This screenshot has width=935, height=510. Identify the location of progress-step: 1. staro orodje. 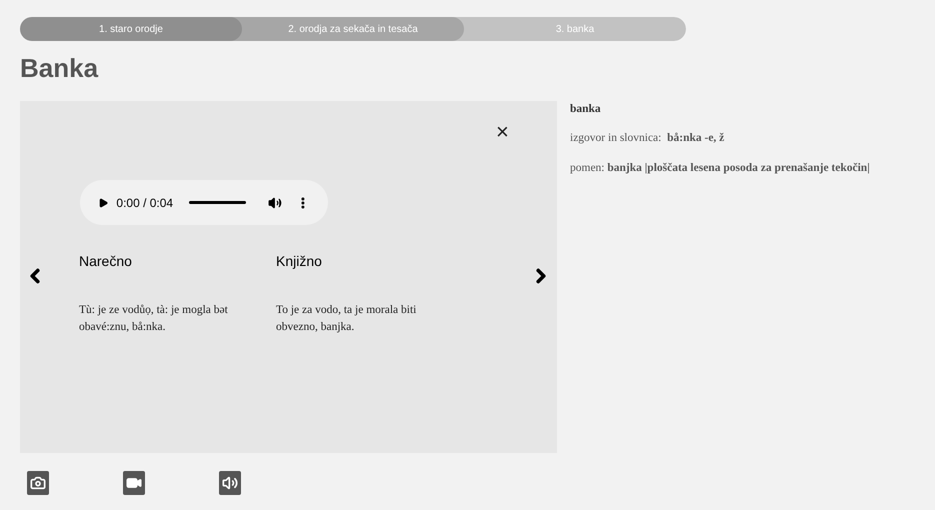
(131, 29).